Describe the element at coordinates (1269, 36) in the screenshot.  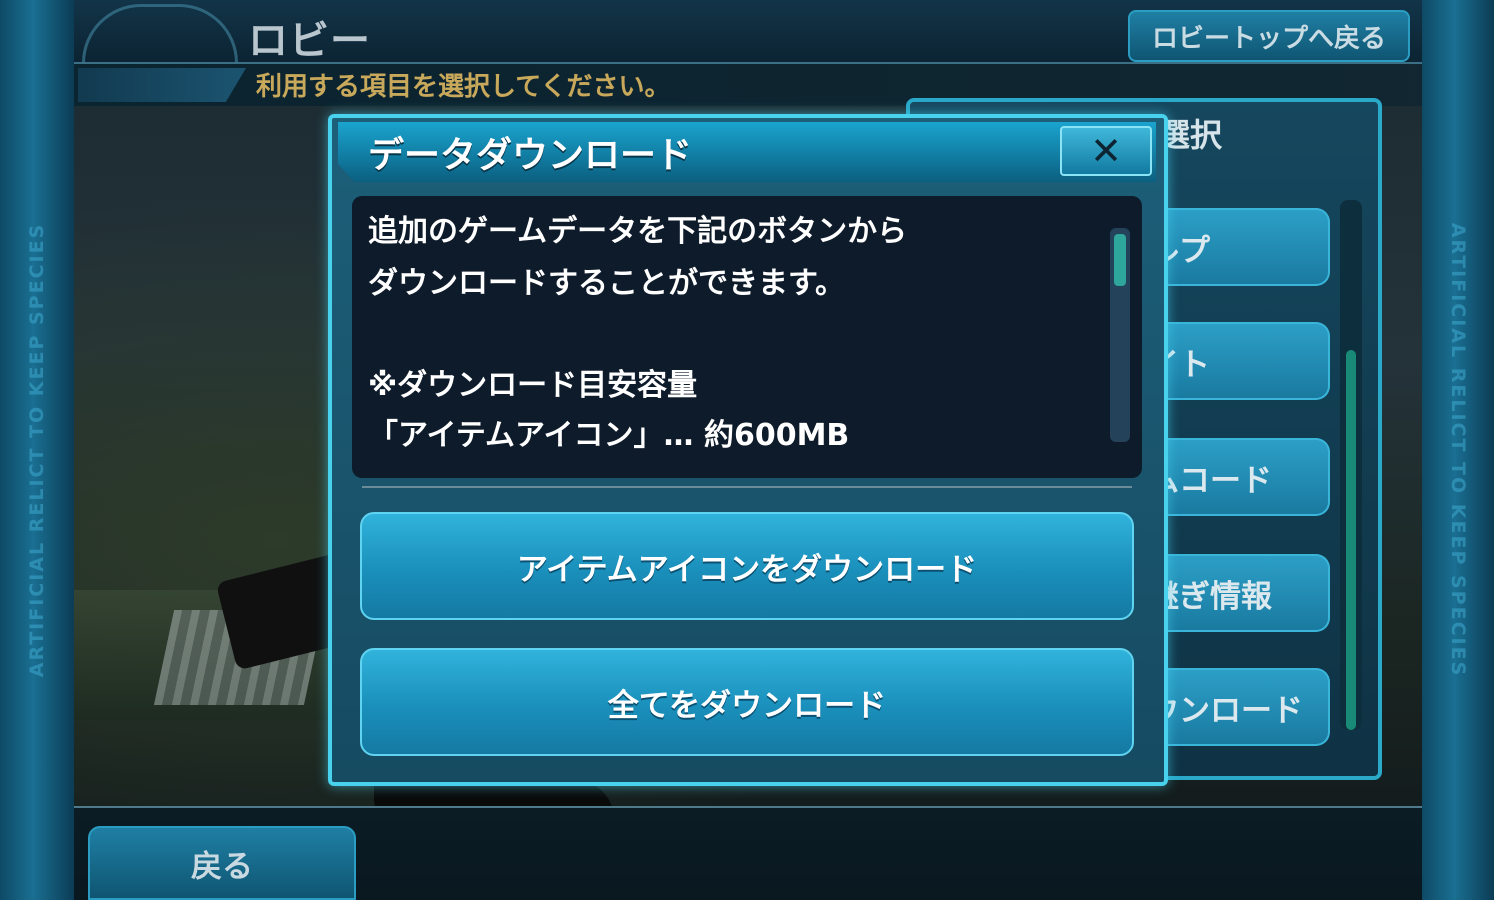
I see `lobby-top-return-button: ロビートップへ戻る` at that location.